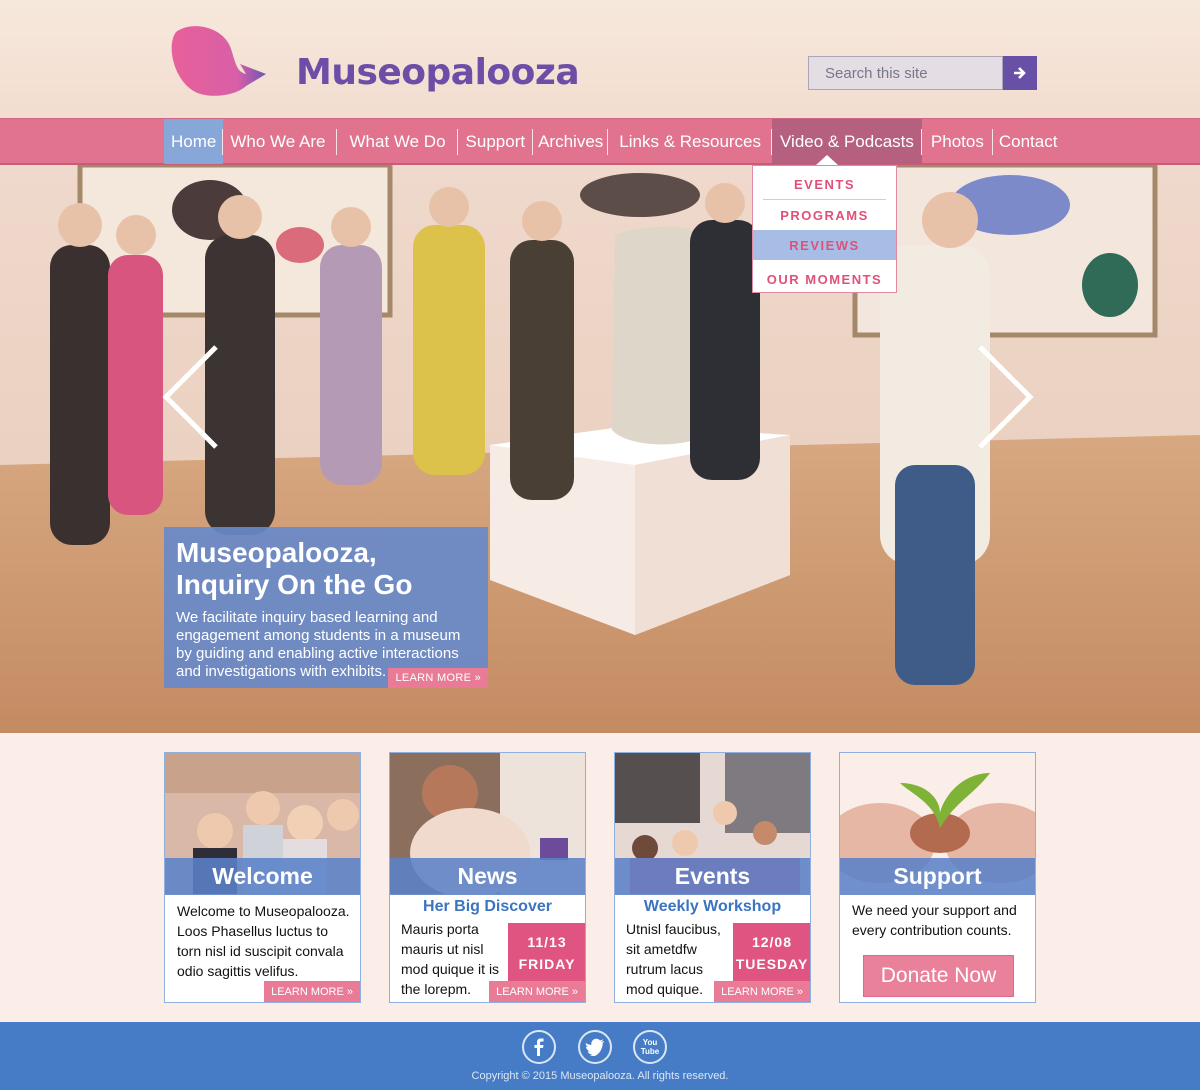 The height and width of the screenshot is (1090, 1200). Describe the element at coordinates (824, 215) in the screenshot. I see `dropdown-item-programs: PROGRAMS` at that location.